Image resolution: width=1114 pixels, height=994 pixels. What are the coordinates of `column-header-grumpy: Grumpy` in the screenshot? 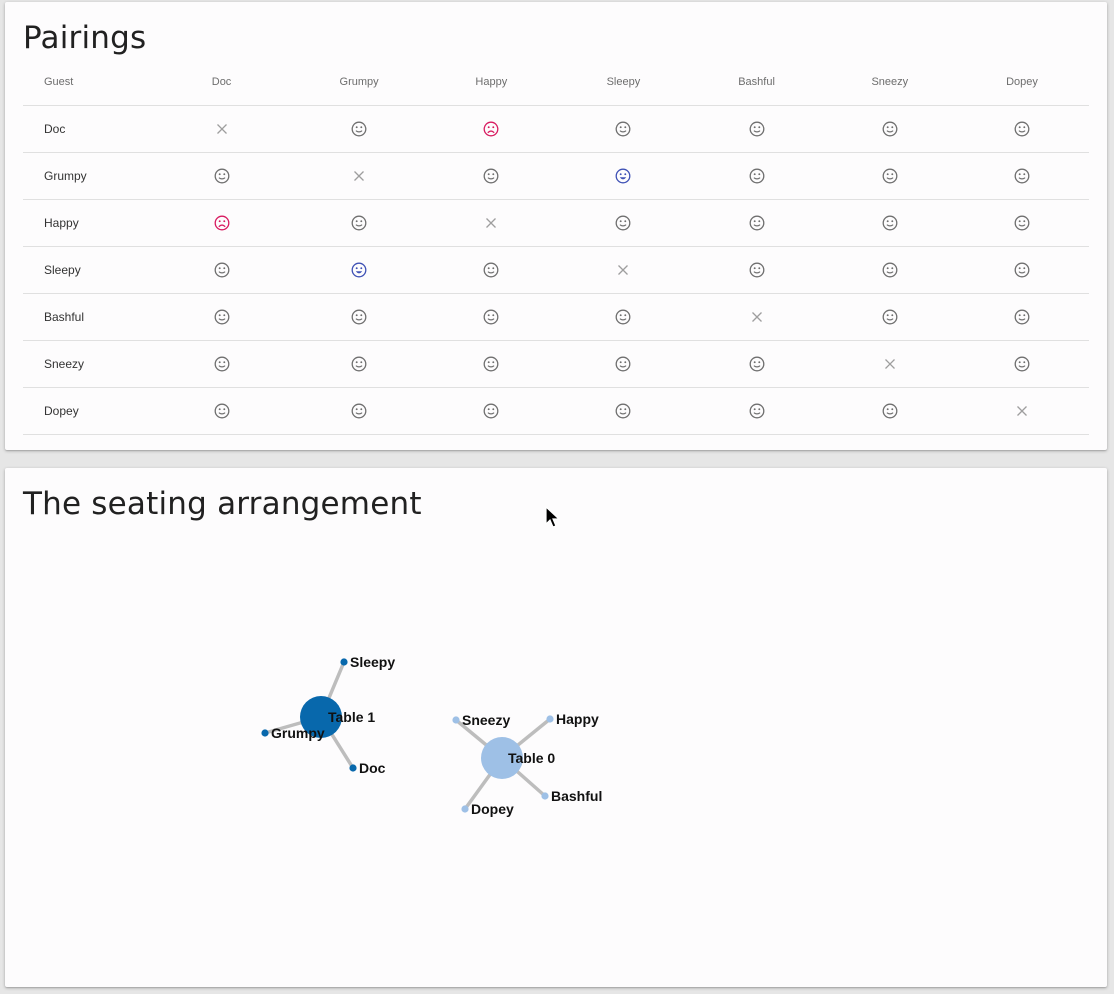 It's located at (359, 83).